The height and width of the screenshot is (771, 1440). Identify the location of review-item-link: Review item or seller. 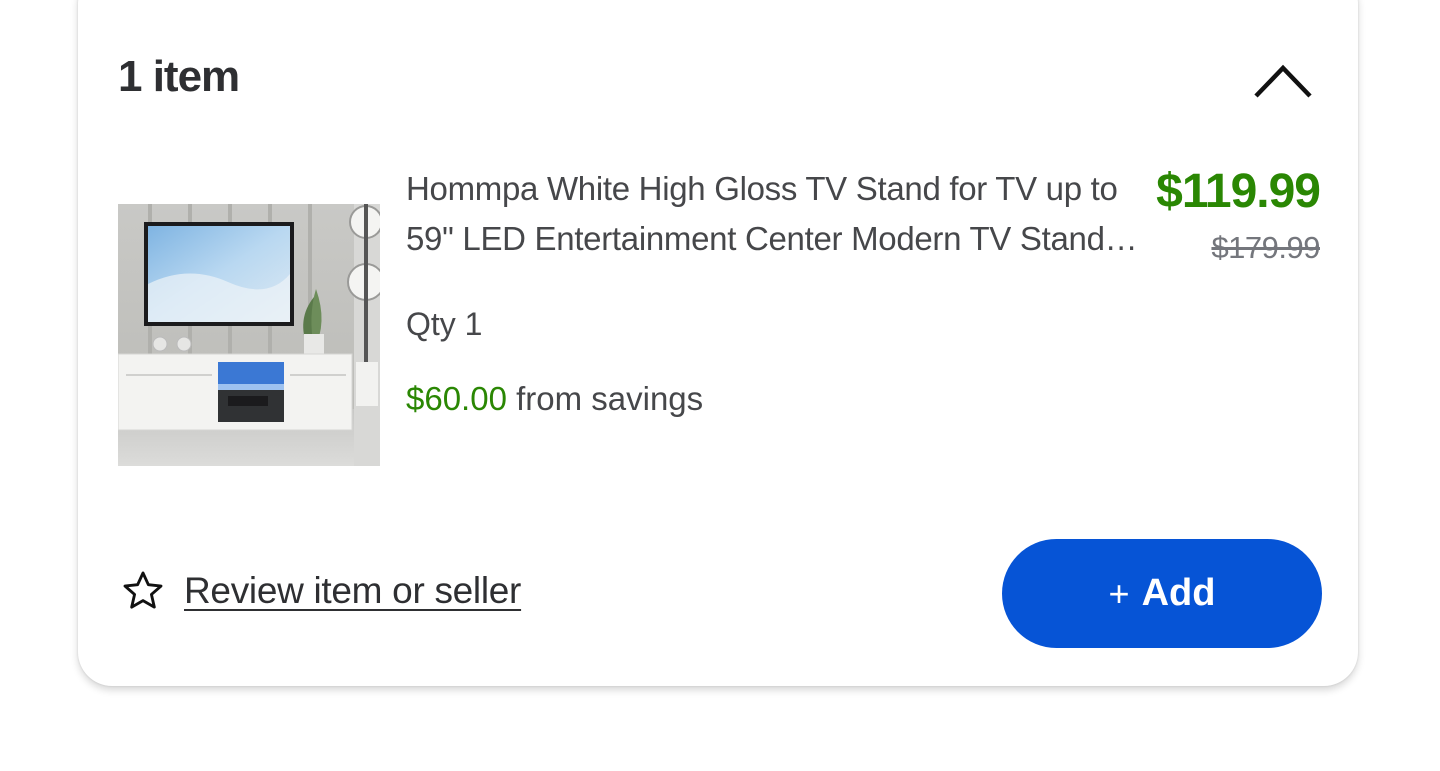
(320, 591).